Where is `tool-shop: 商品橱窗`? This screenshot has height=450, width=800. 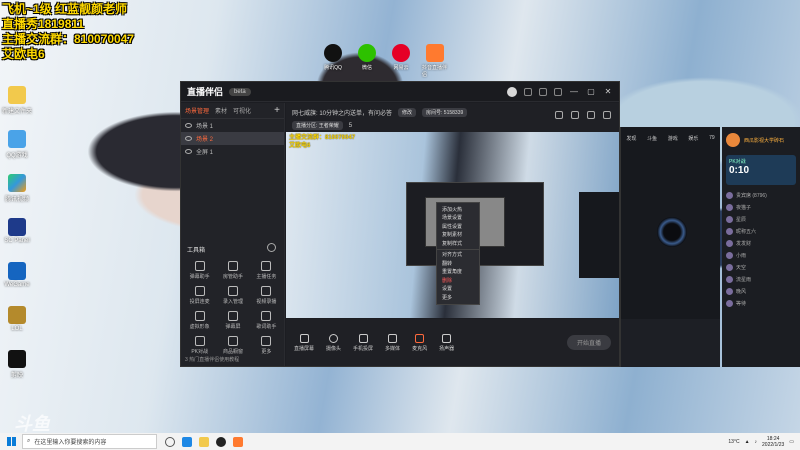 tool-shop: 商品橱窗 is located at coordinates (232, 345).